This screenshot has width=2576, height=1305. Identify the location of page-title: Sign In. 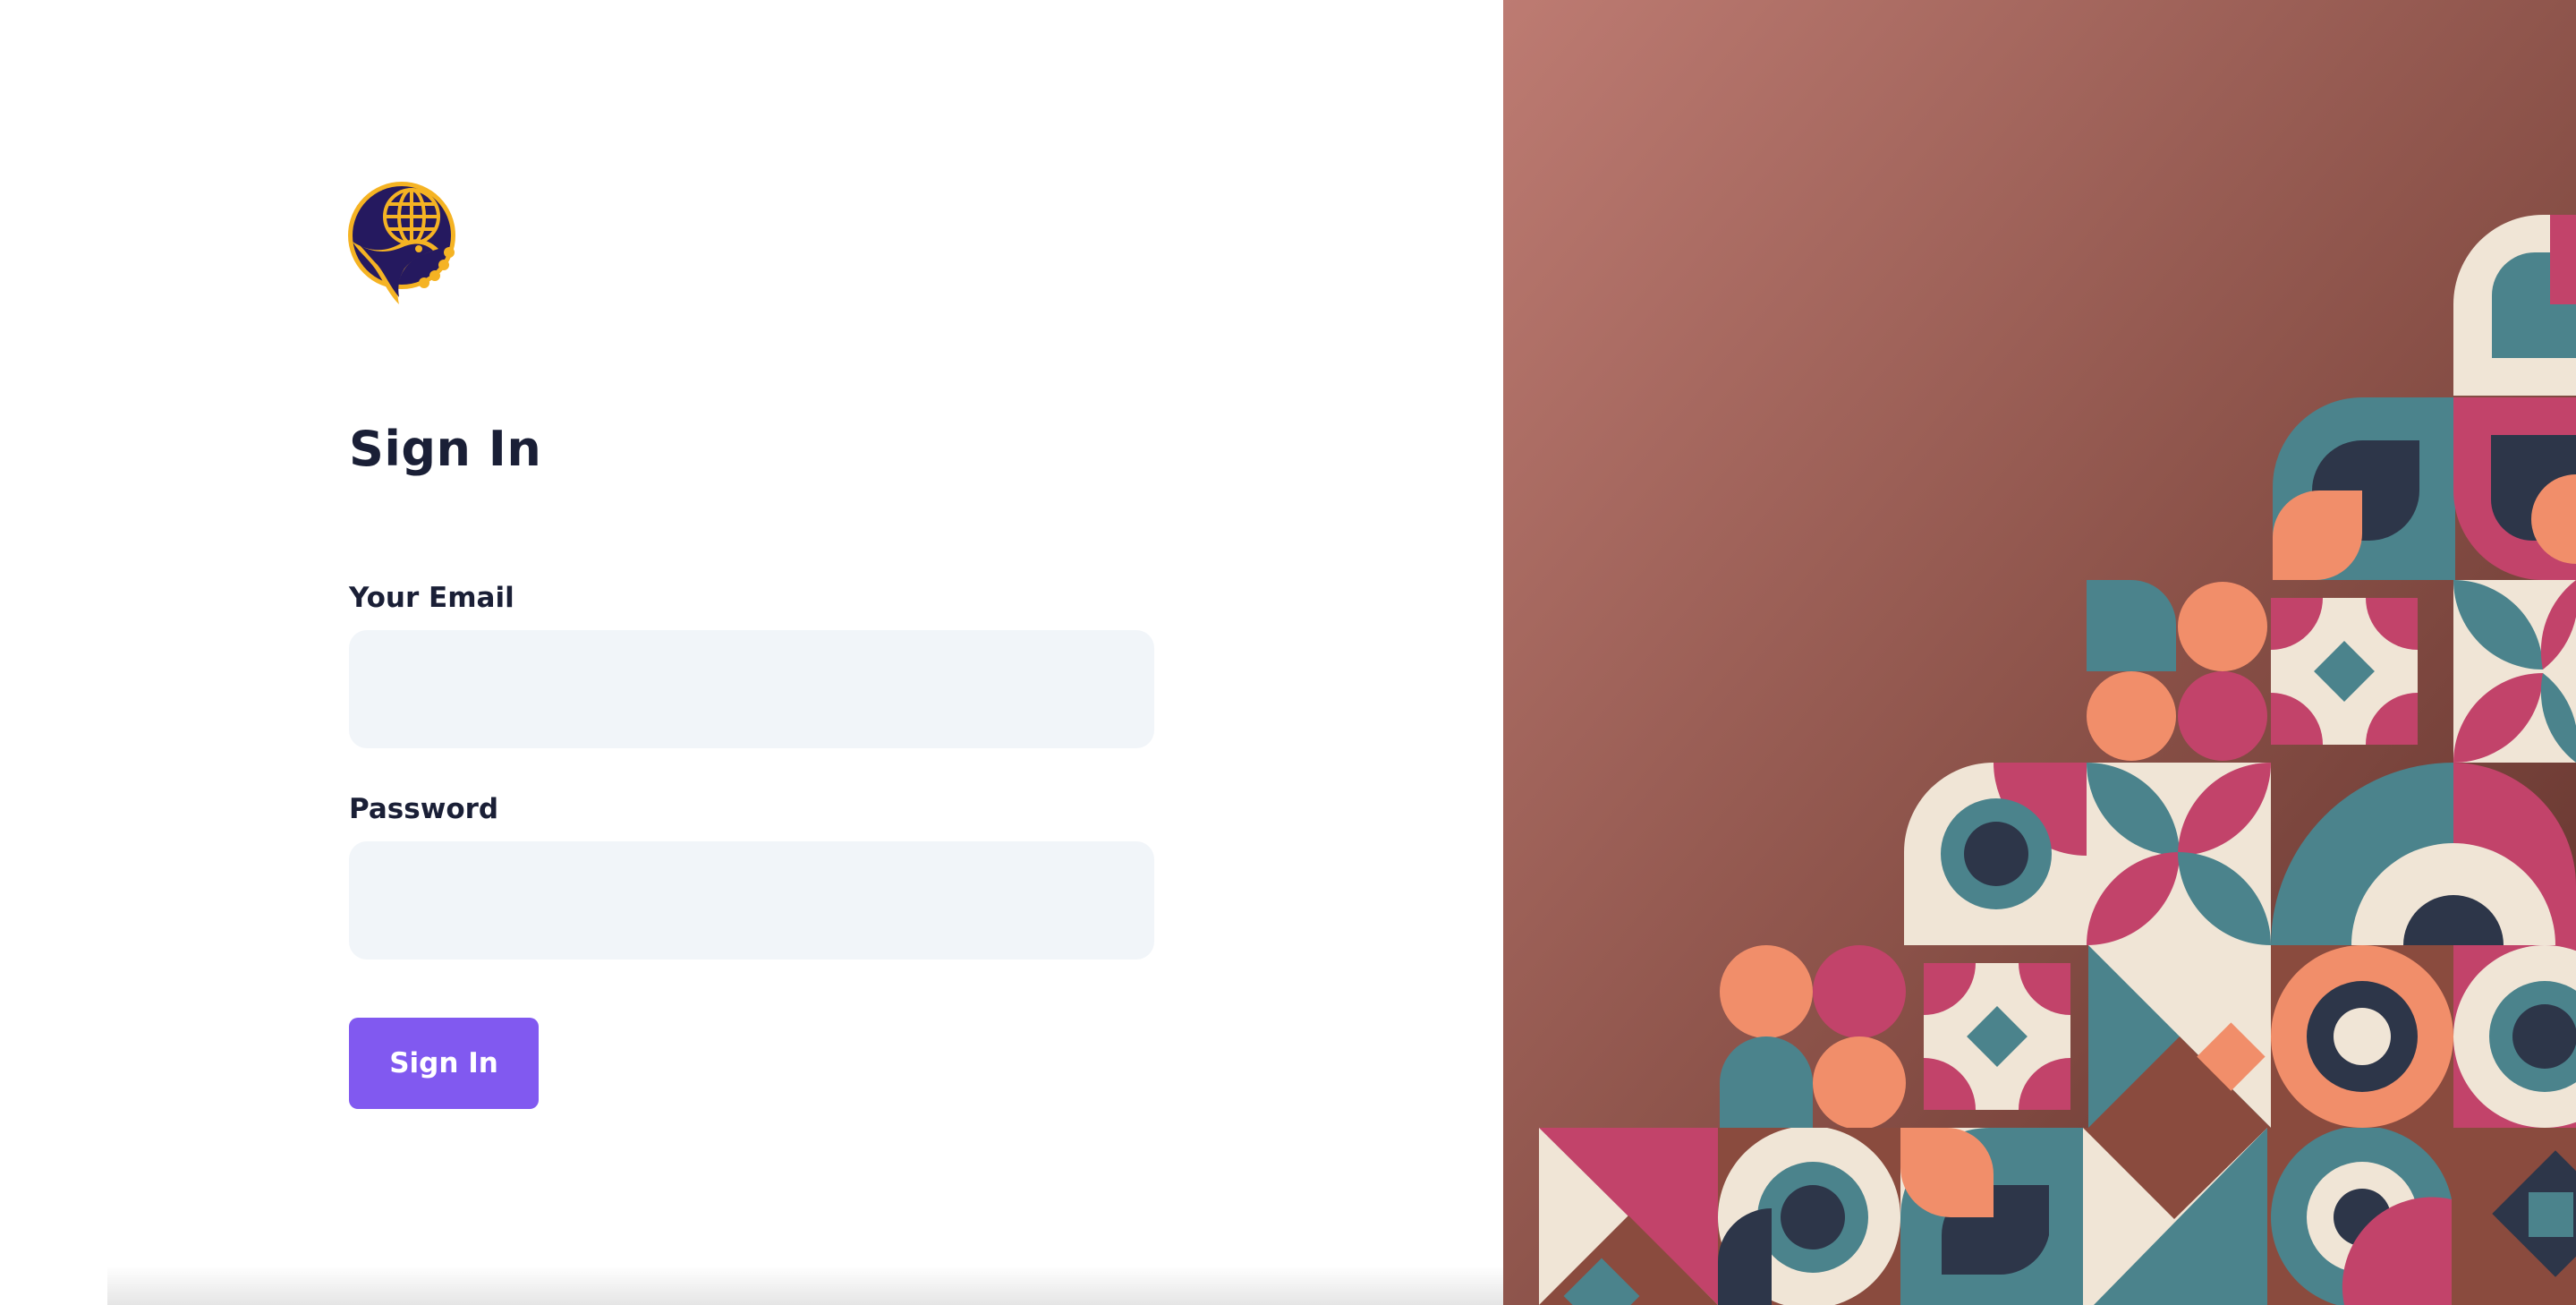
(445, 449).